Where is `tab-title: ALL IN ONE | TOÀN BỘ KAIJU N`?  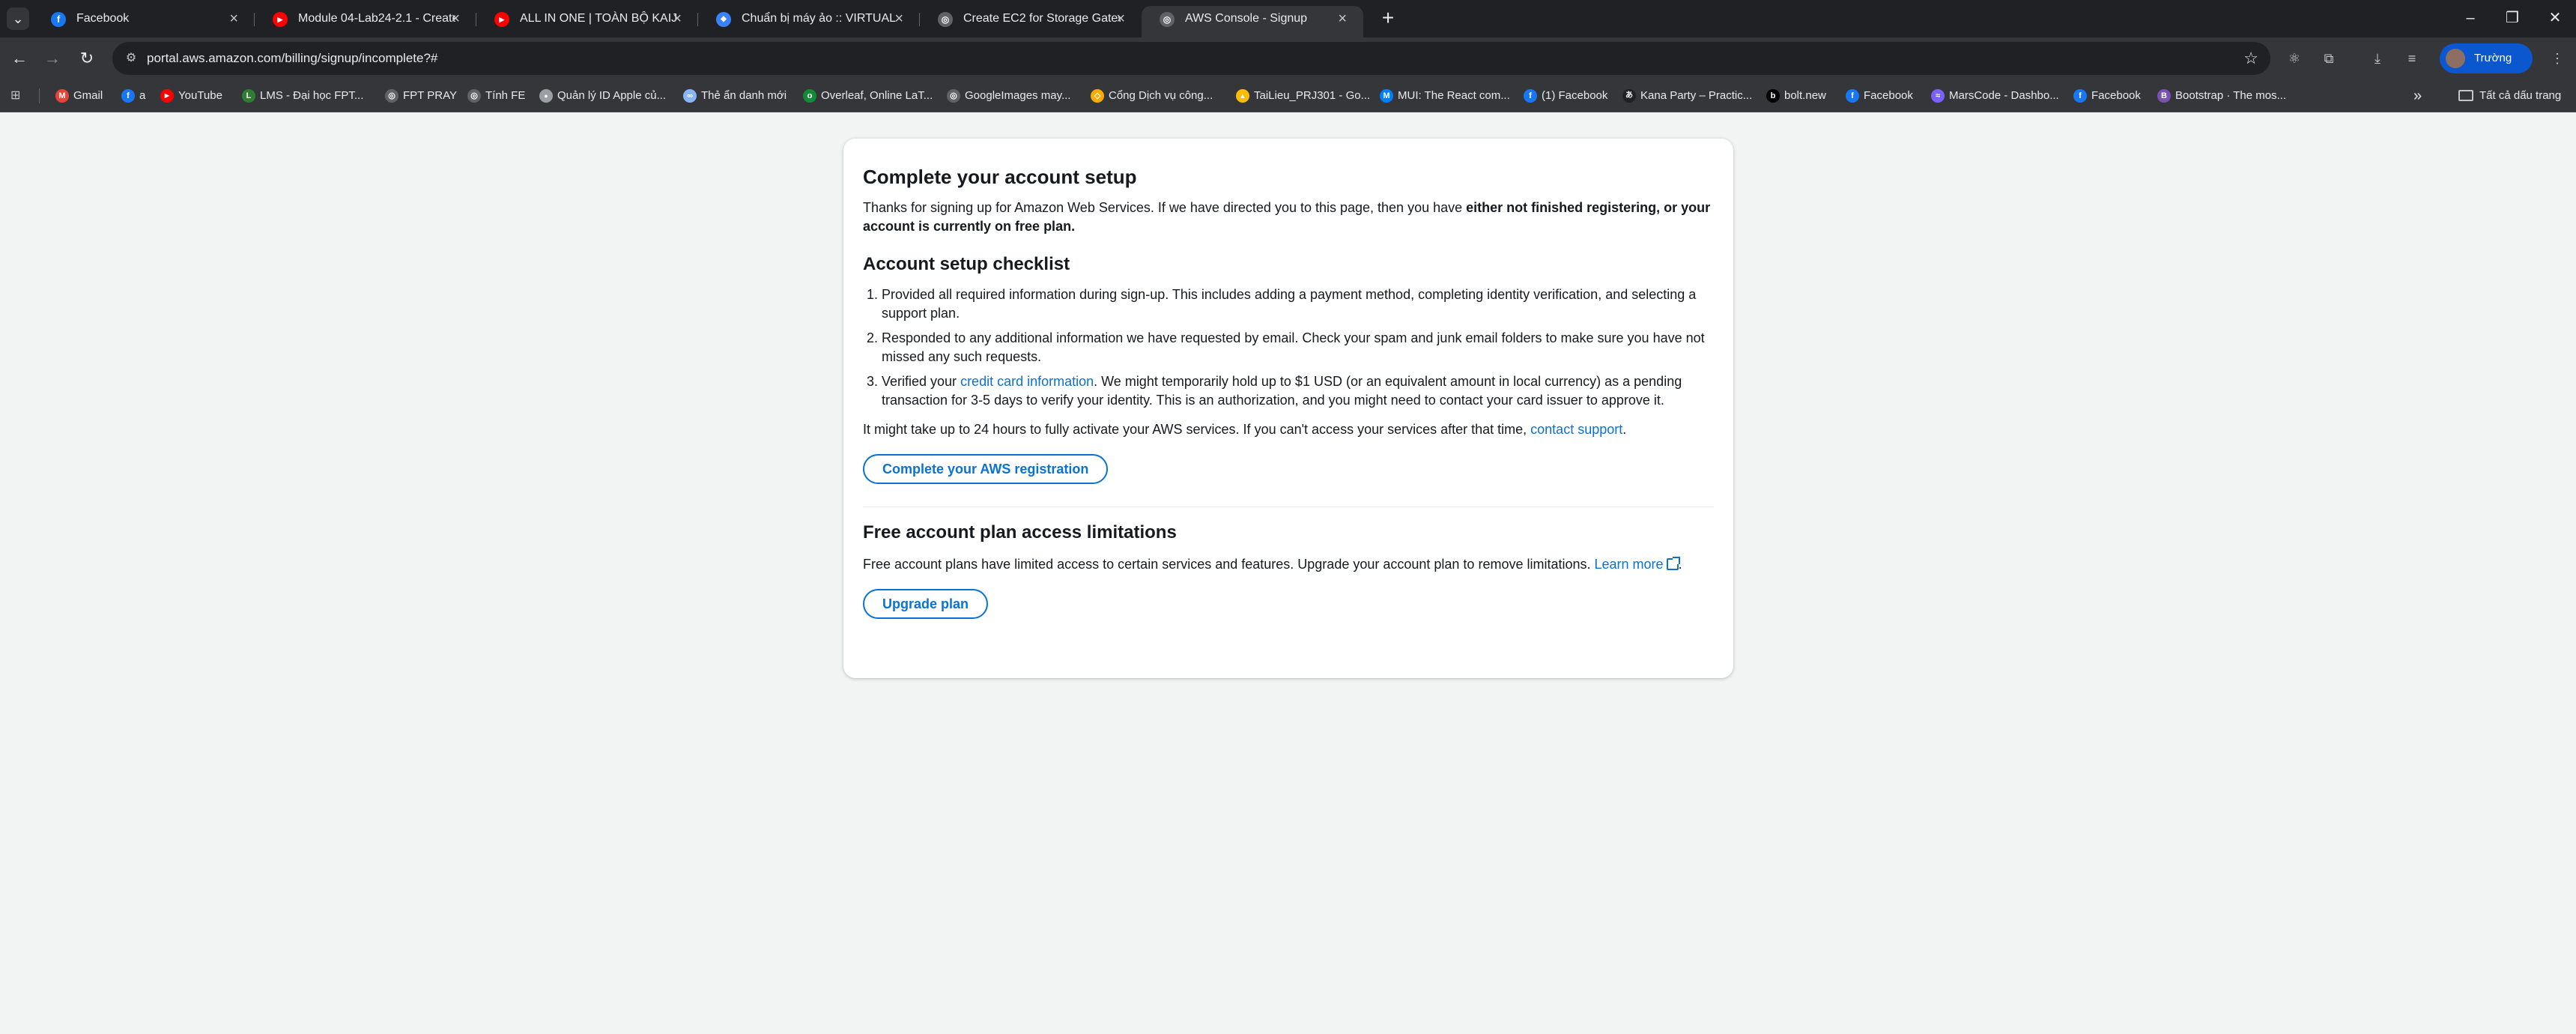
tab-title: ALL IN ONE | TOÀN BỘ KAIJU N is located at coordinates (598, 18).